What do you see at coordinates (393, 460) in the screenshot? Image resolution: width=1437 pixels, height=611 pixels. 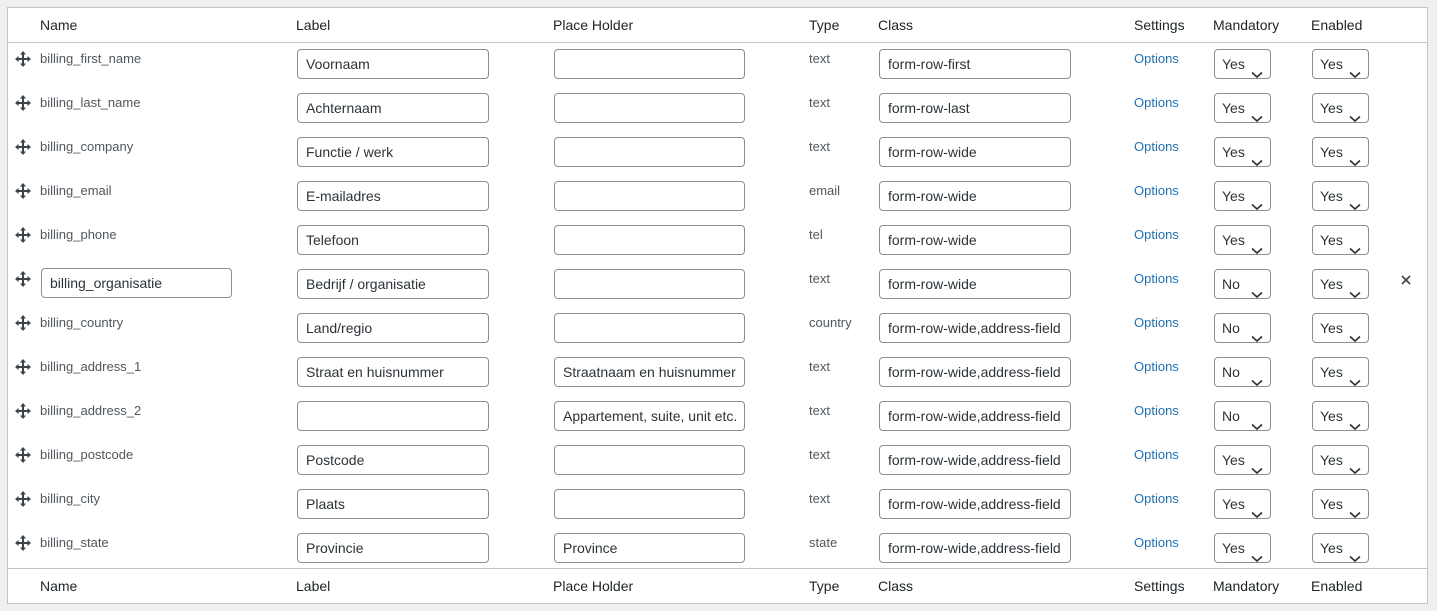 I see `field-label-input: Postcode` at bounding box center [393, 460].